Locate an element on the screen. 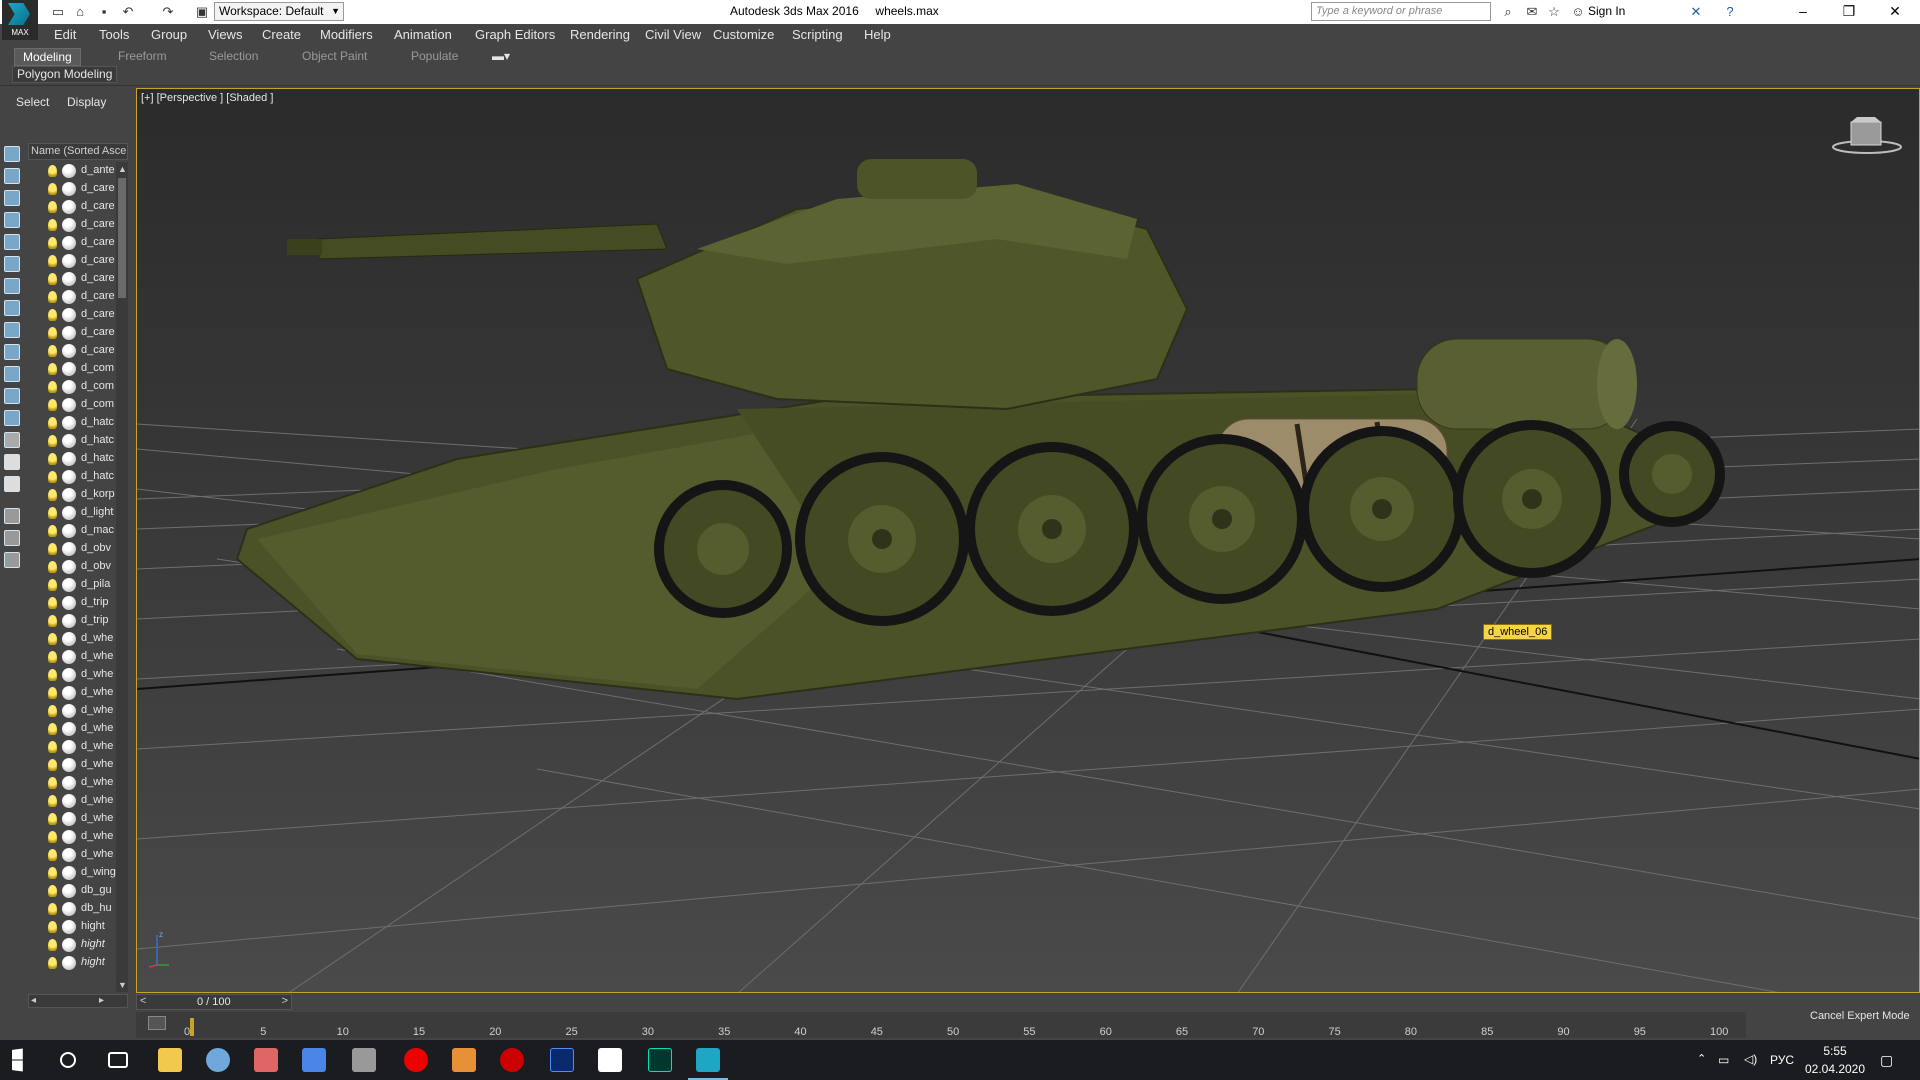  scroll-thumb is located at coordinates (122, 238).